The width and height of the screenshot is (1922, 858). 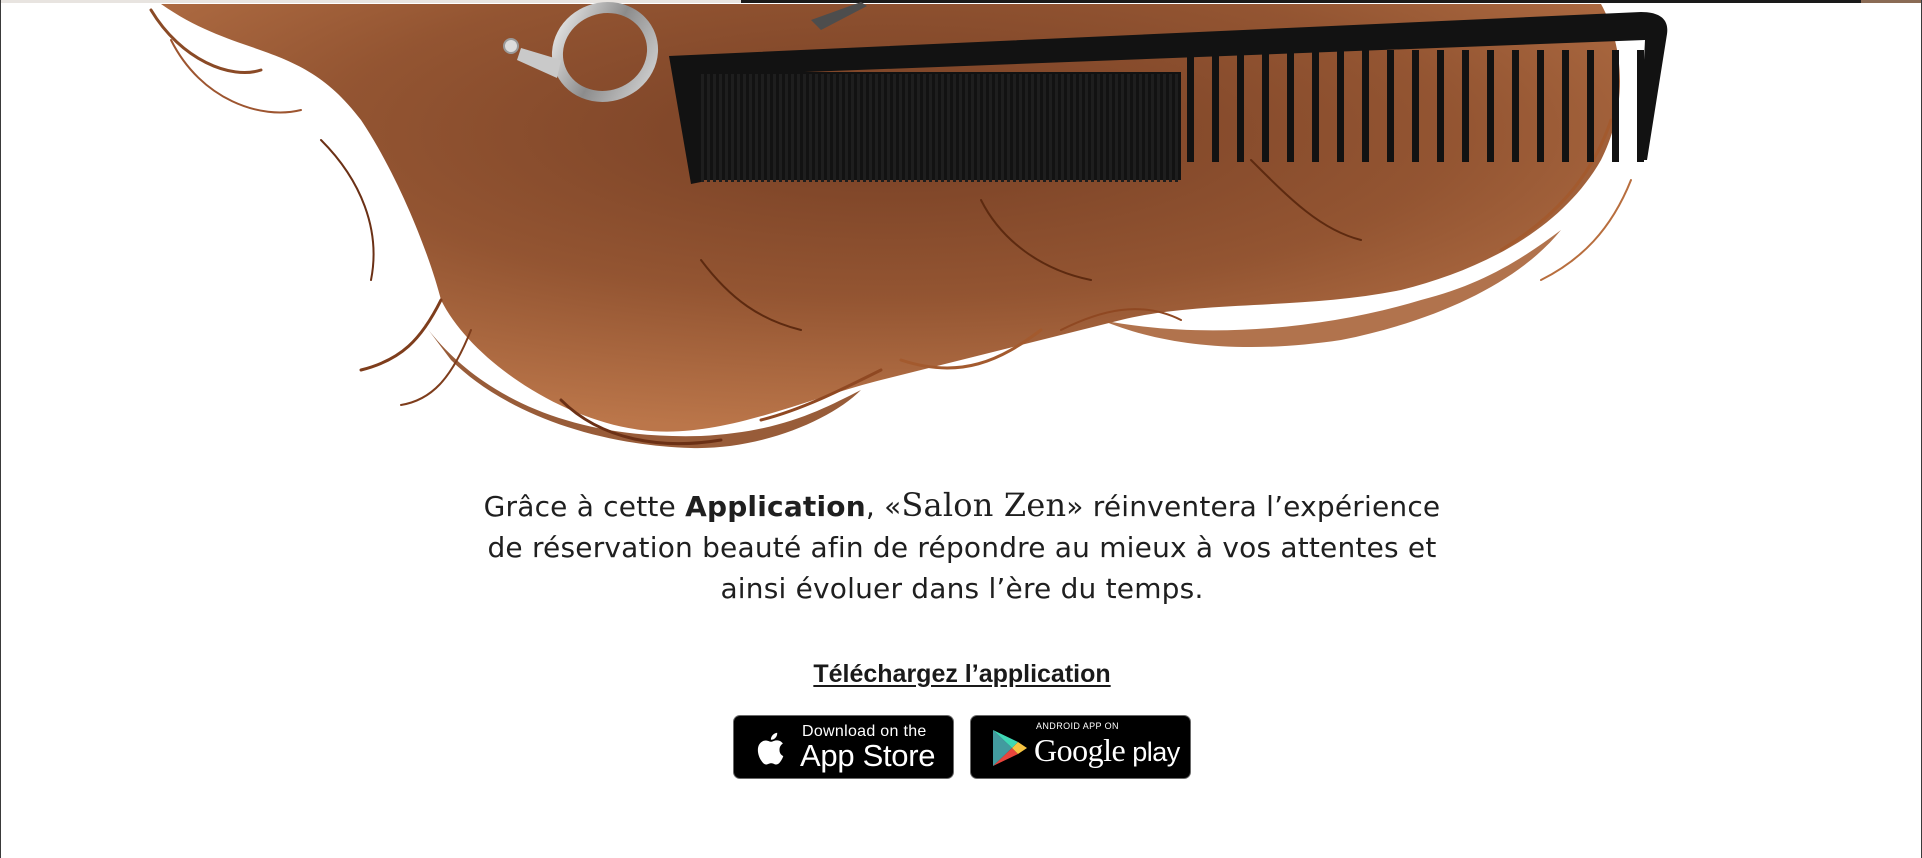 What do you see at coordinates (584, 506) in the screenshot?
I see `intro-text: Grâce à cette` at bounding box center [584, 506].